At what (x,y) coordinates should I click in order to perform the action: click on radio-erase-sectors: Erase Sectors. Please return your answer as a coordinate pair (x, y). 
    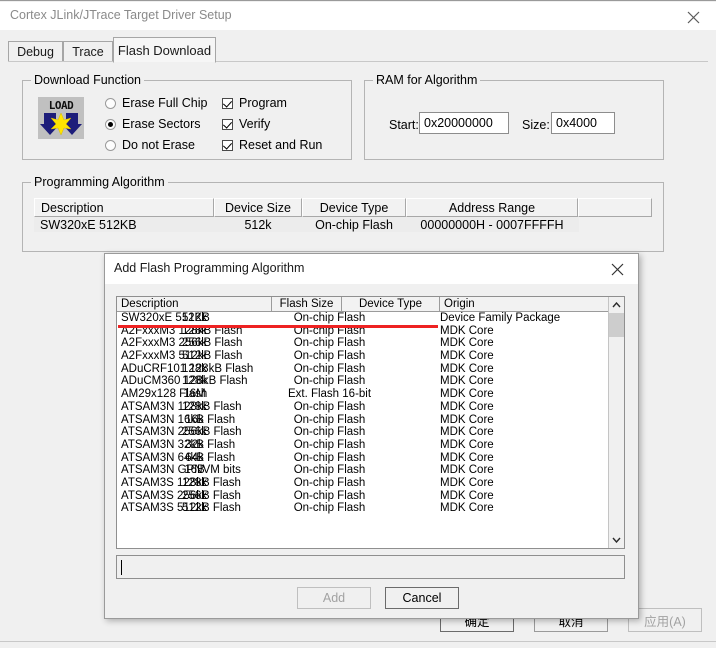
    Looking at the image, I should click on (153, 124).